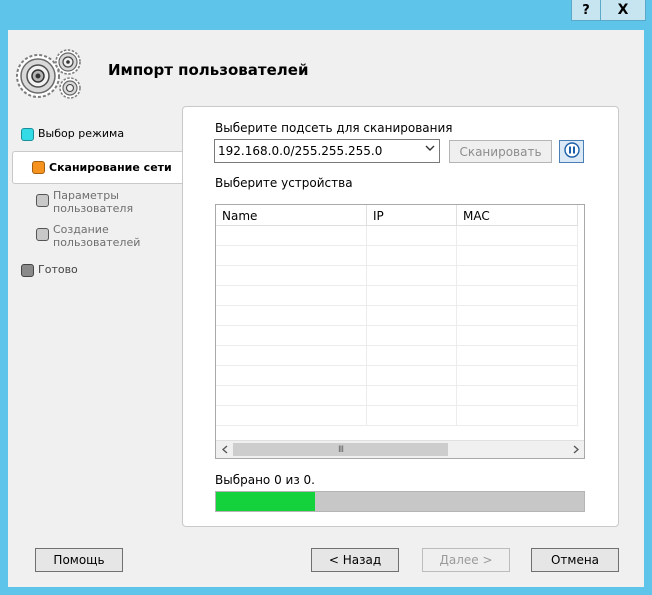  Describe the element at coordinates (430, 149) in the screenshot. I see `chevron-down-icon` at that location.